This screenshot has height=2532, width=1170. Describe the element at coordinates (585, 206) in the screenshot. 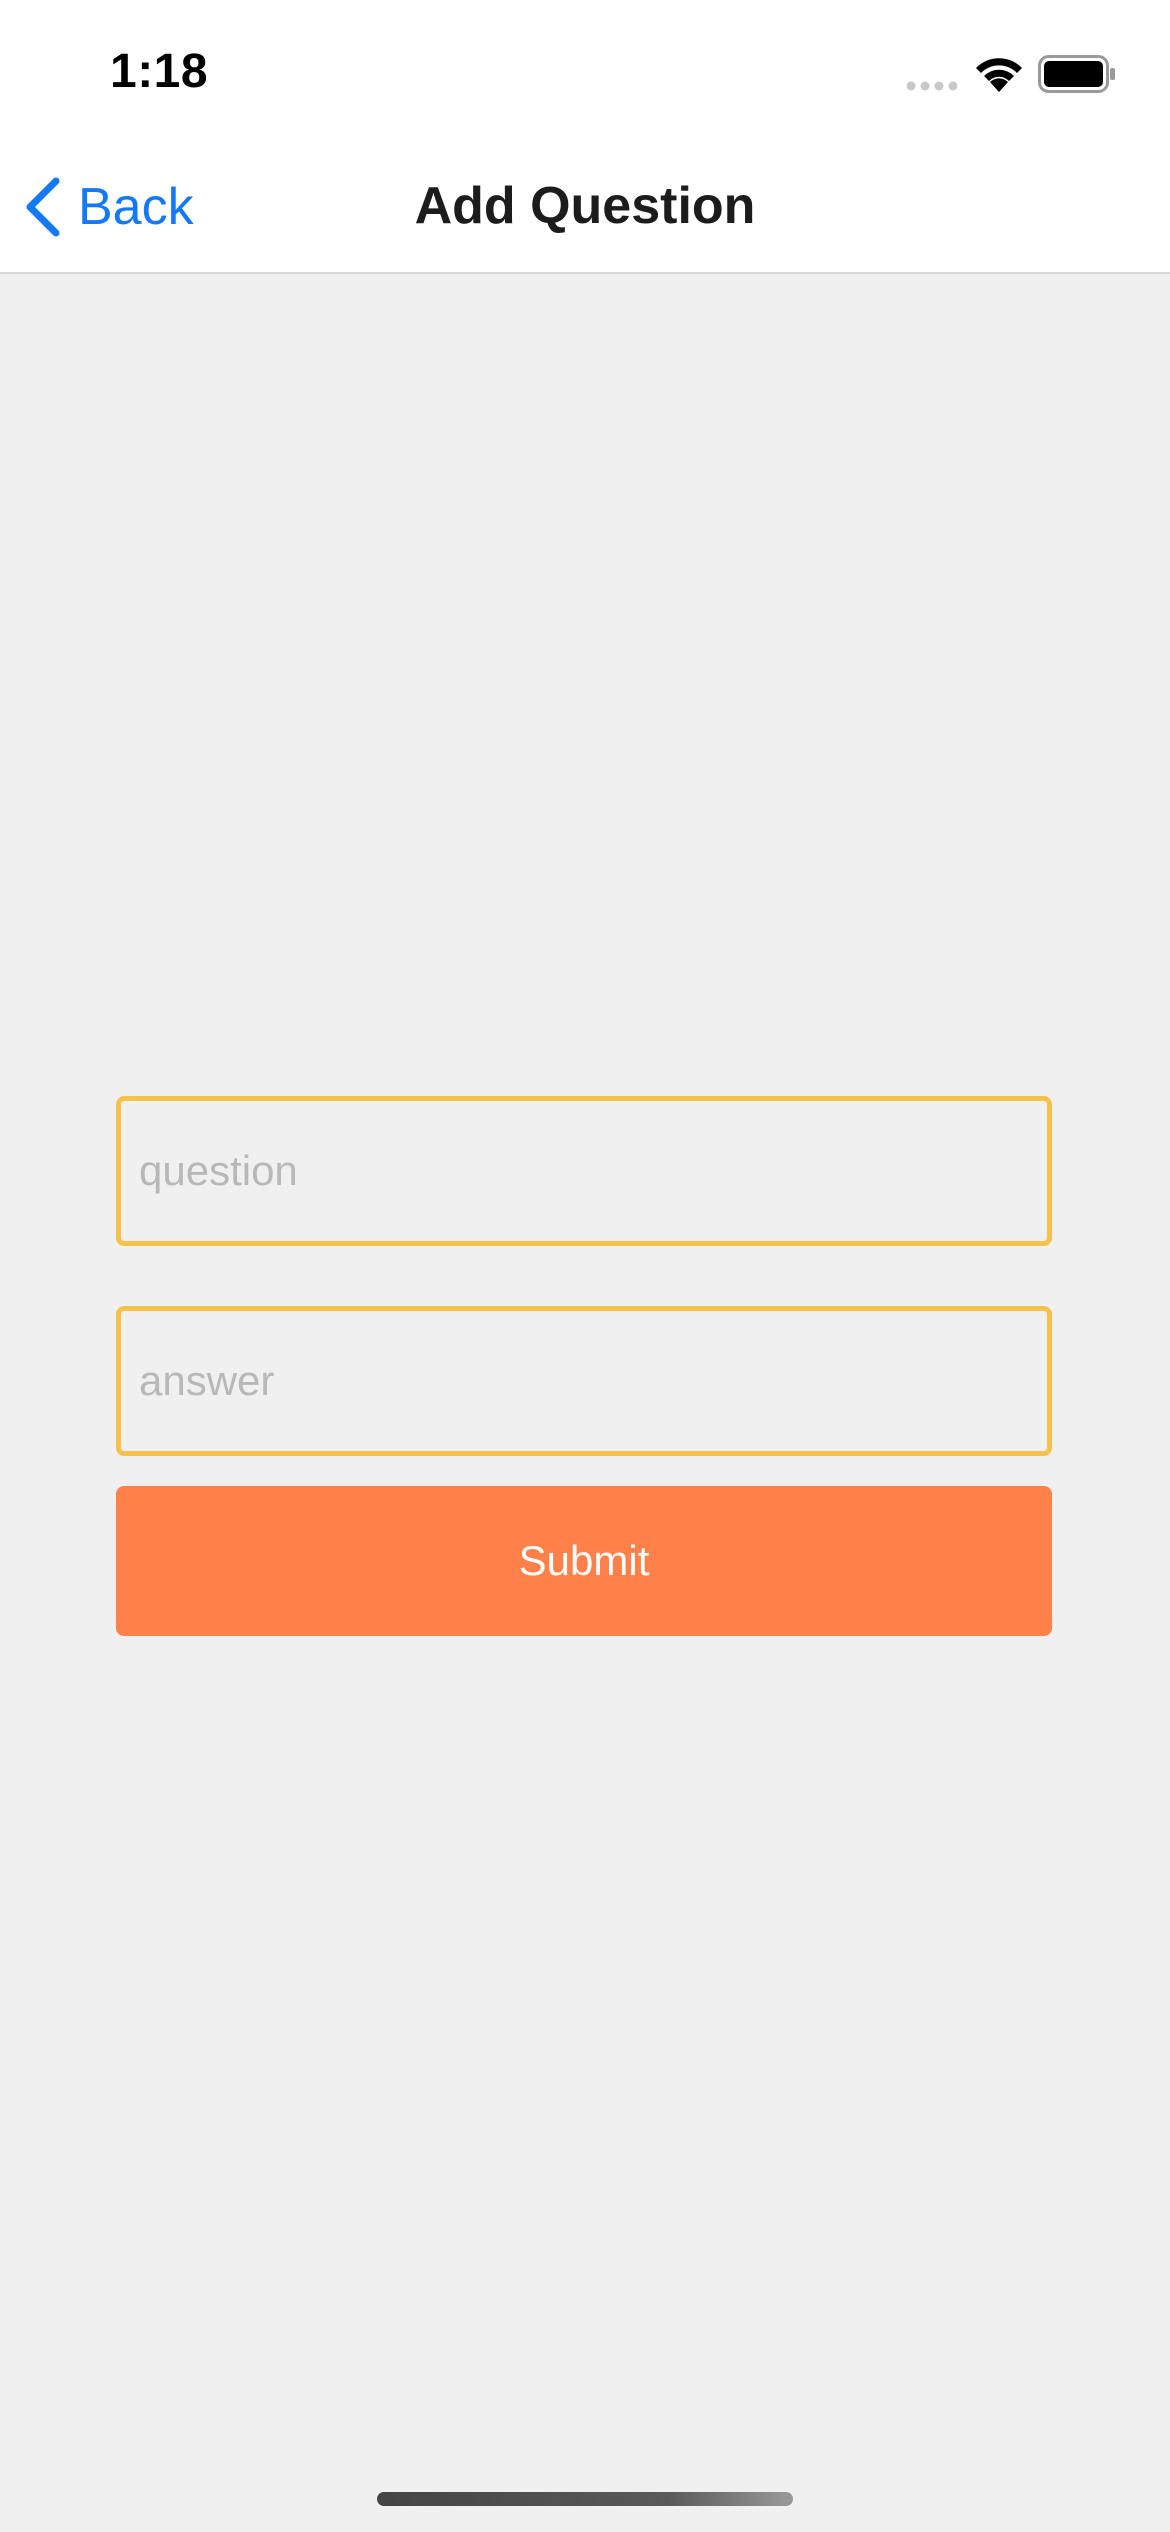

I see `page-title: Add Question` at that location.